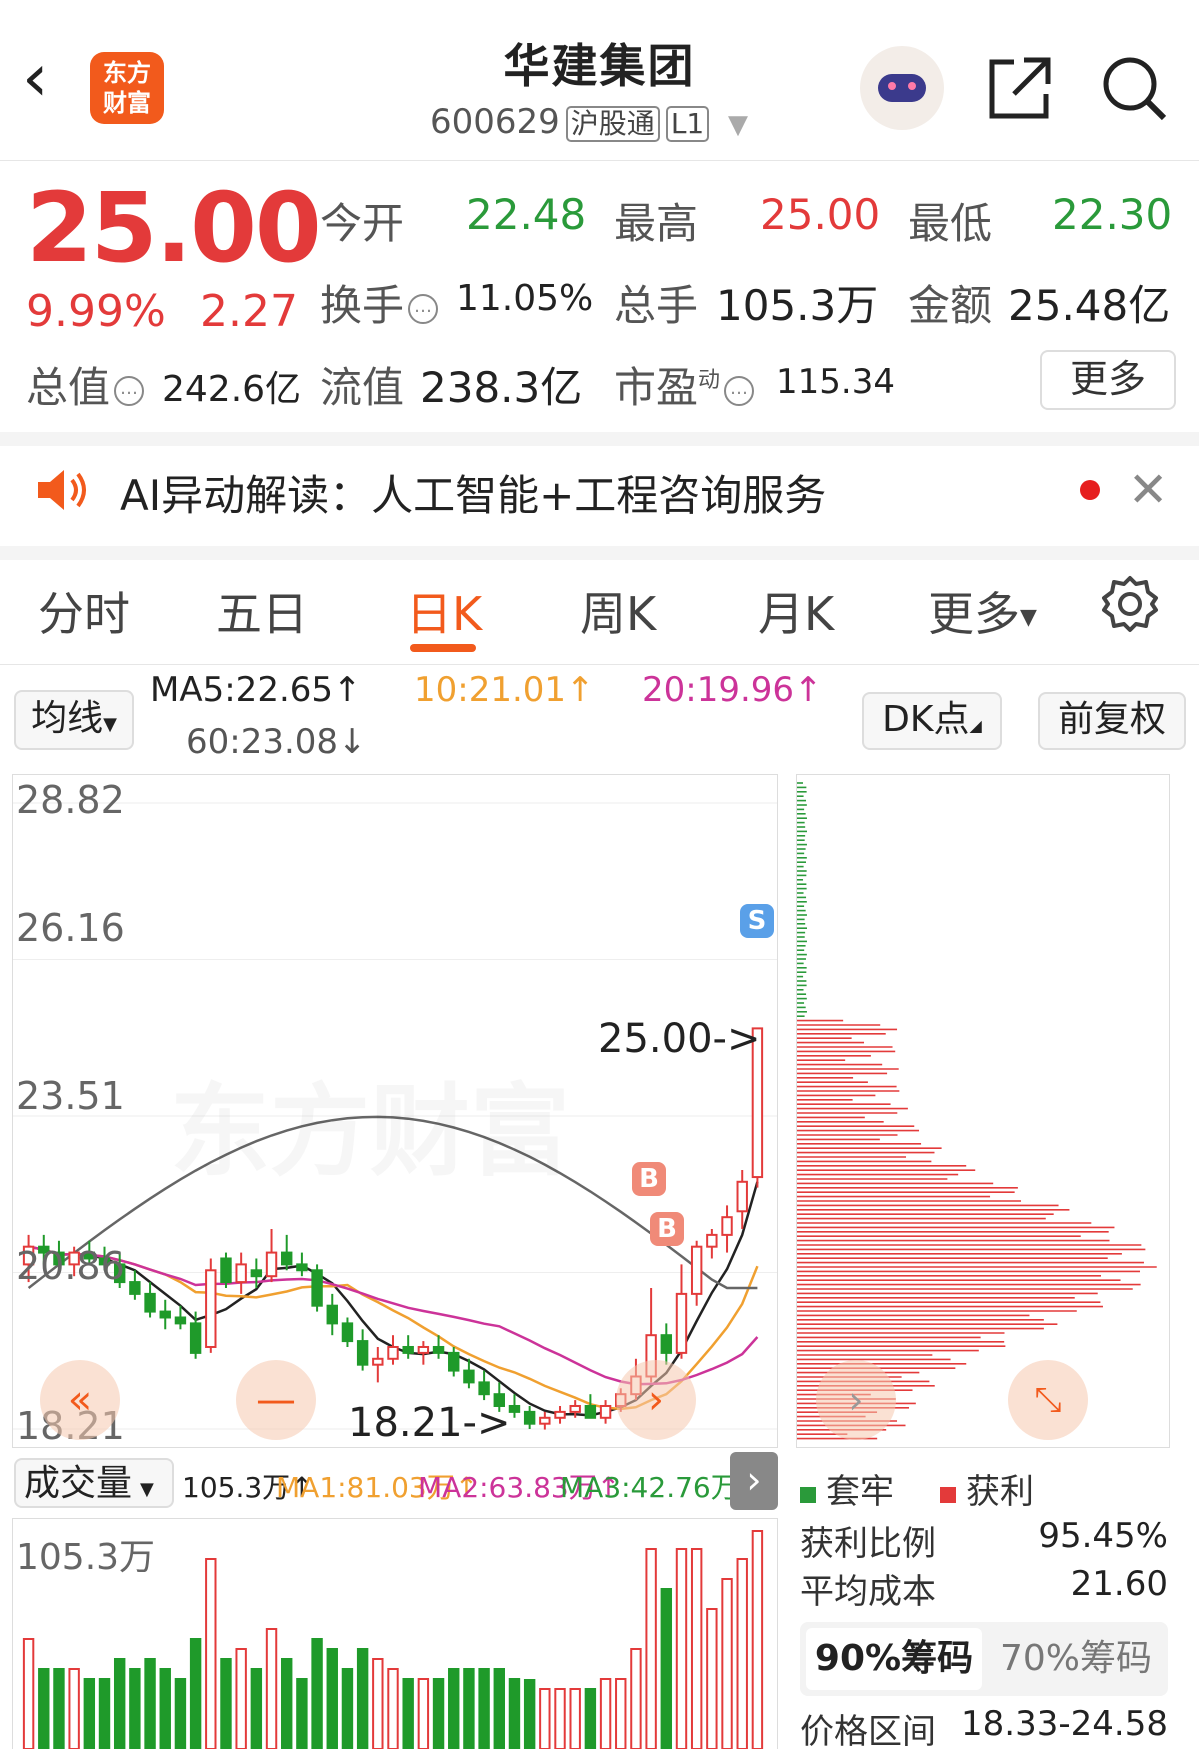  What do you see at coordinates (856, 1400) in the screenshot?
I see `chip-nav-icon: ›` at bounding box center [856, 1400].